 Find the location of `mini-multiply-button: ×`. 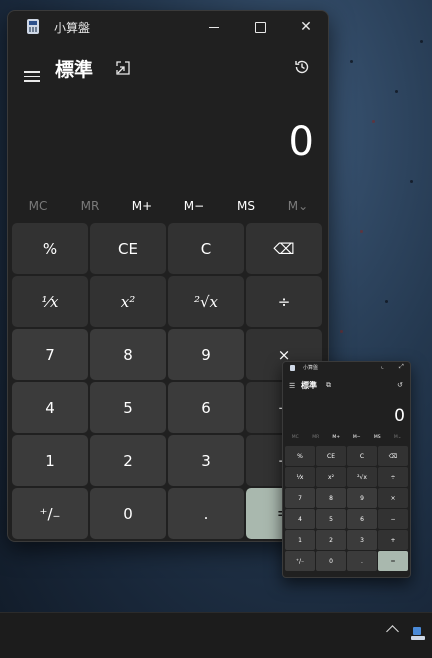

mini-multiply-button: × is located at coordinates (393, 498).